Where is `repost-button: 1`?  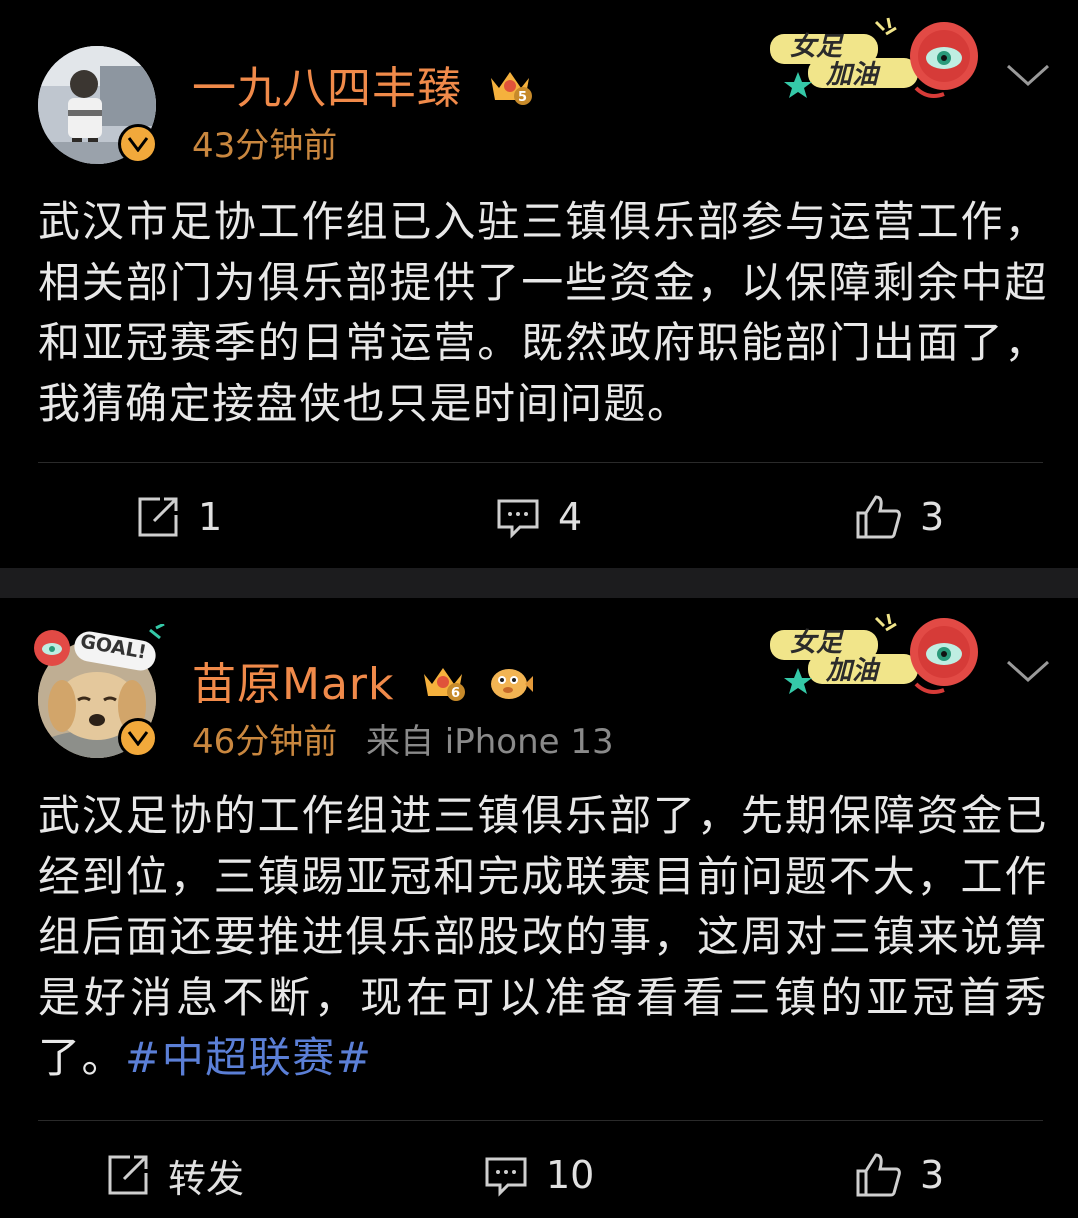
repost-button: 1 is located at coordinates (179, 517).